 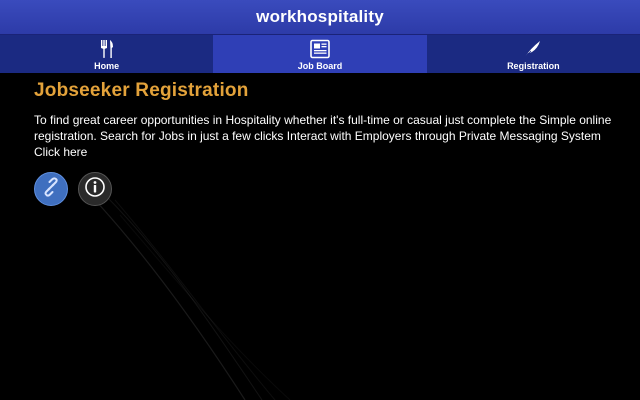 I want to click on nav-label-home: Home, so click(x=107, y=66).